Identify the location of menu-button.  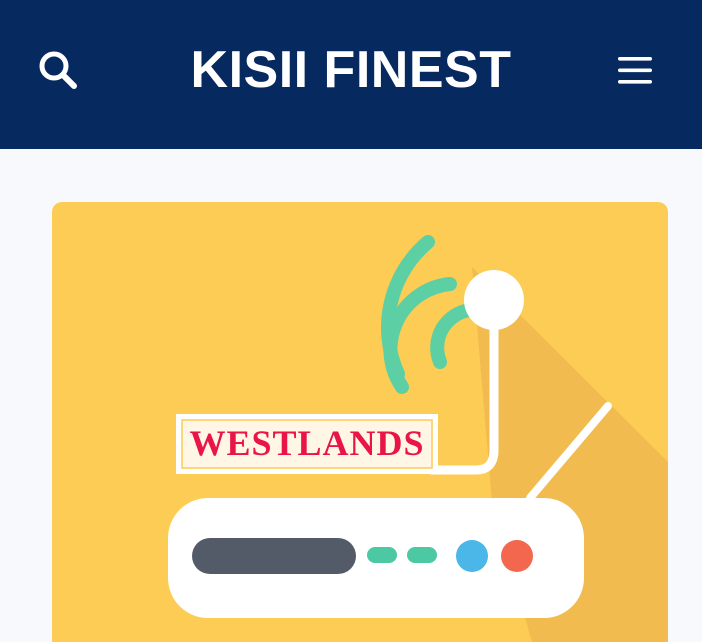
(636, 70).